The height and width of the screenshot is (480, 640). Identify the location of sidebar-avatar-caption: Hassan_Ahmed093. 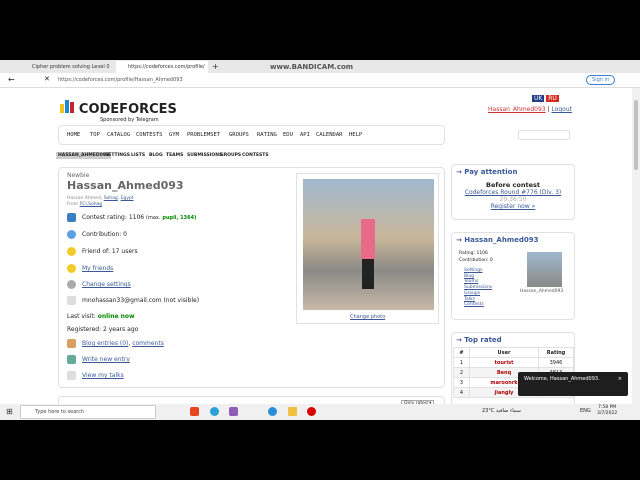
(542, 291).